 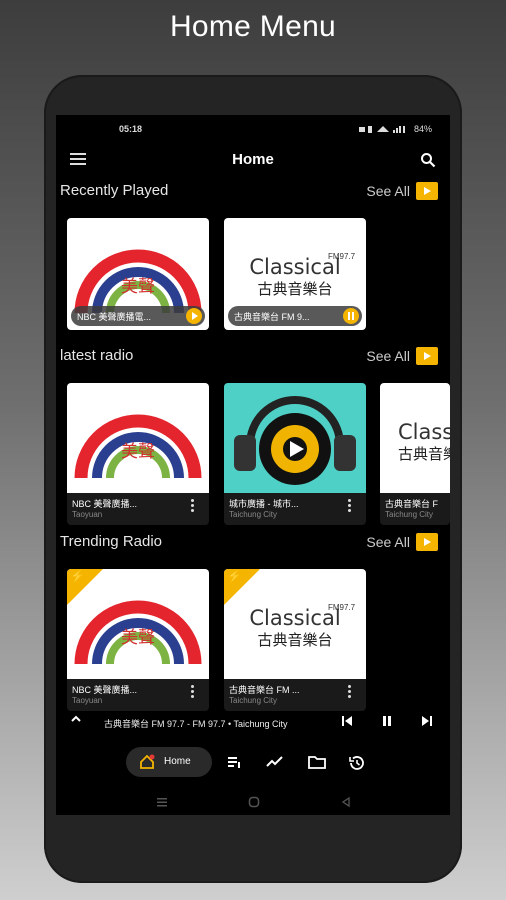 What do you see at coordinates (411, 504) in the screenshot?
I see `station-name: 古典音樂台 F` at bounding box center [411, 504].